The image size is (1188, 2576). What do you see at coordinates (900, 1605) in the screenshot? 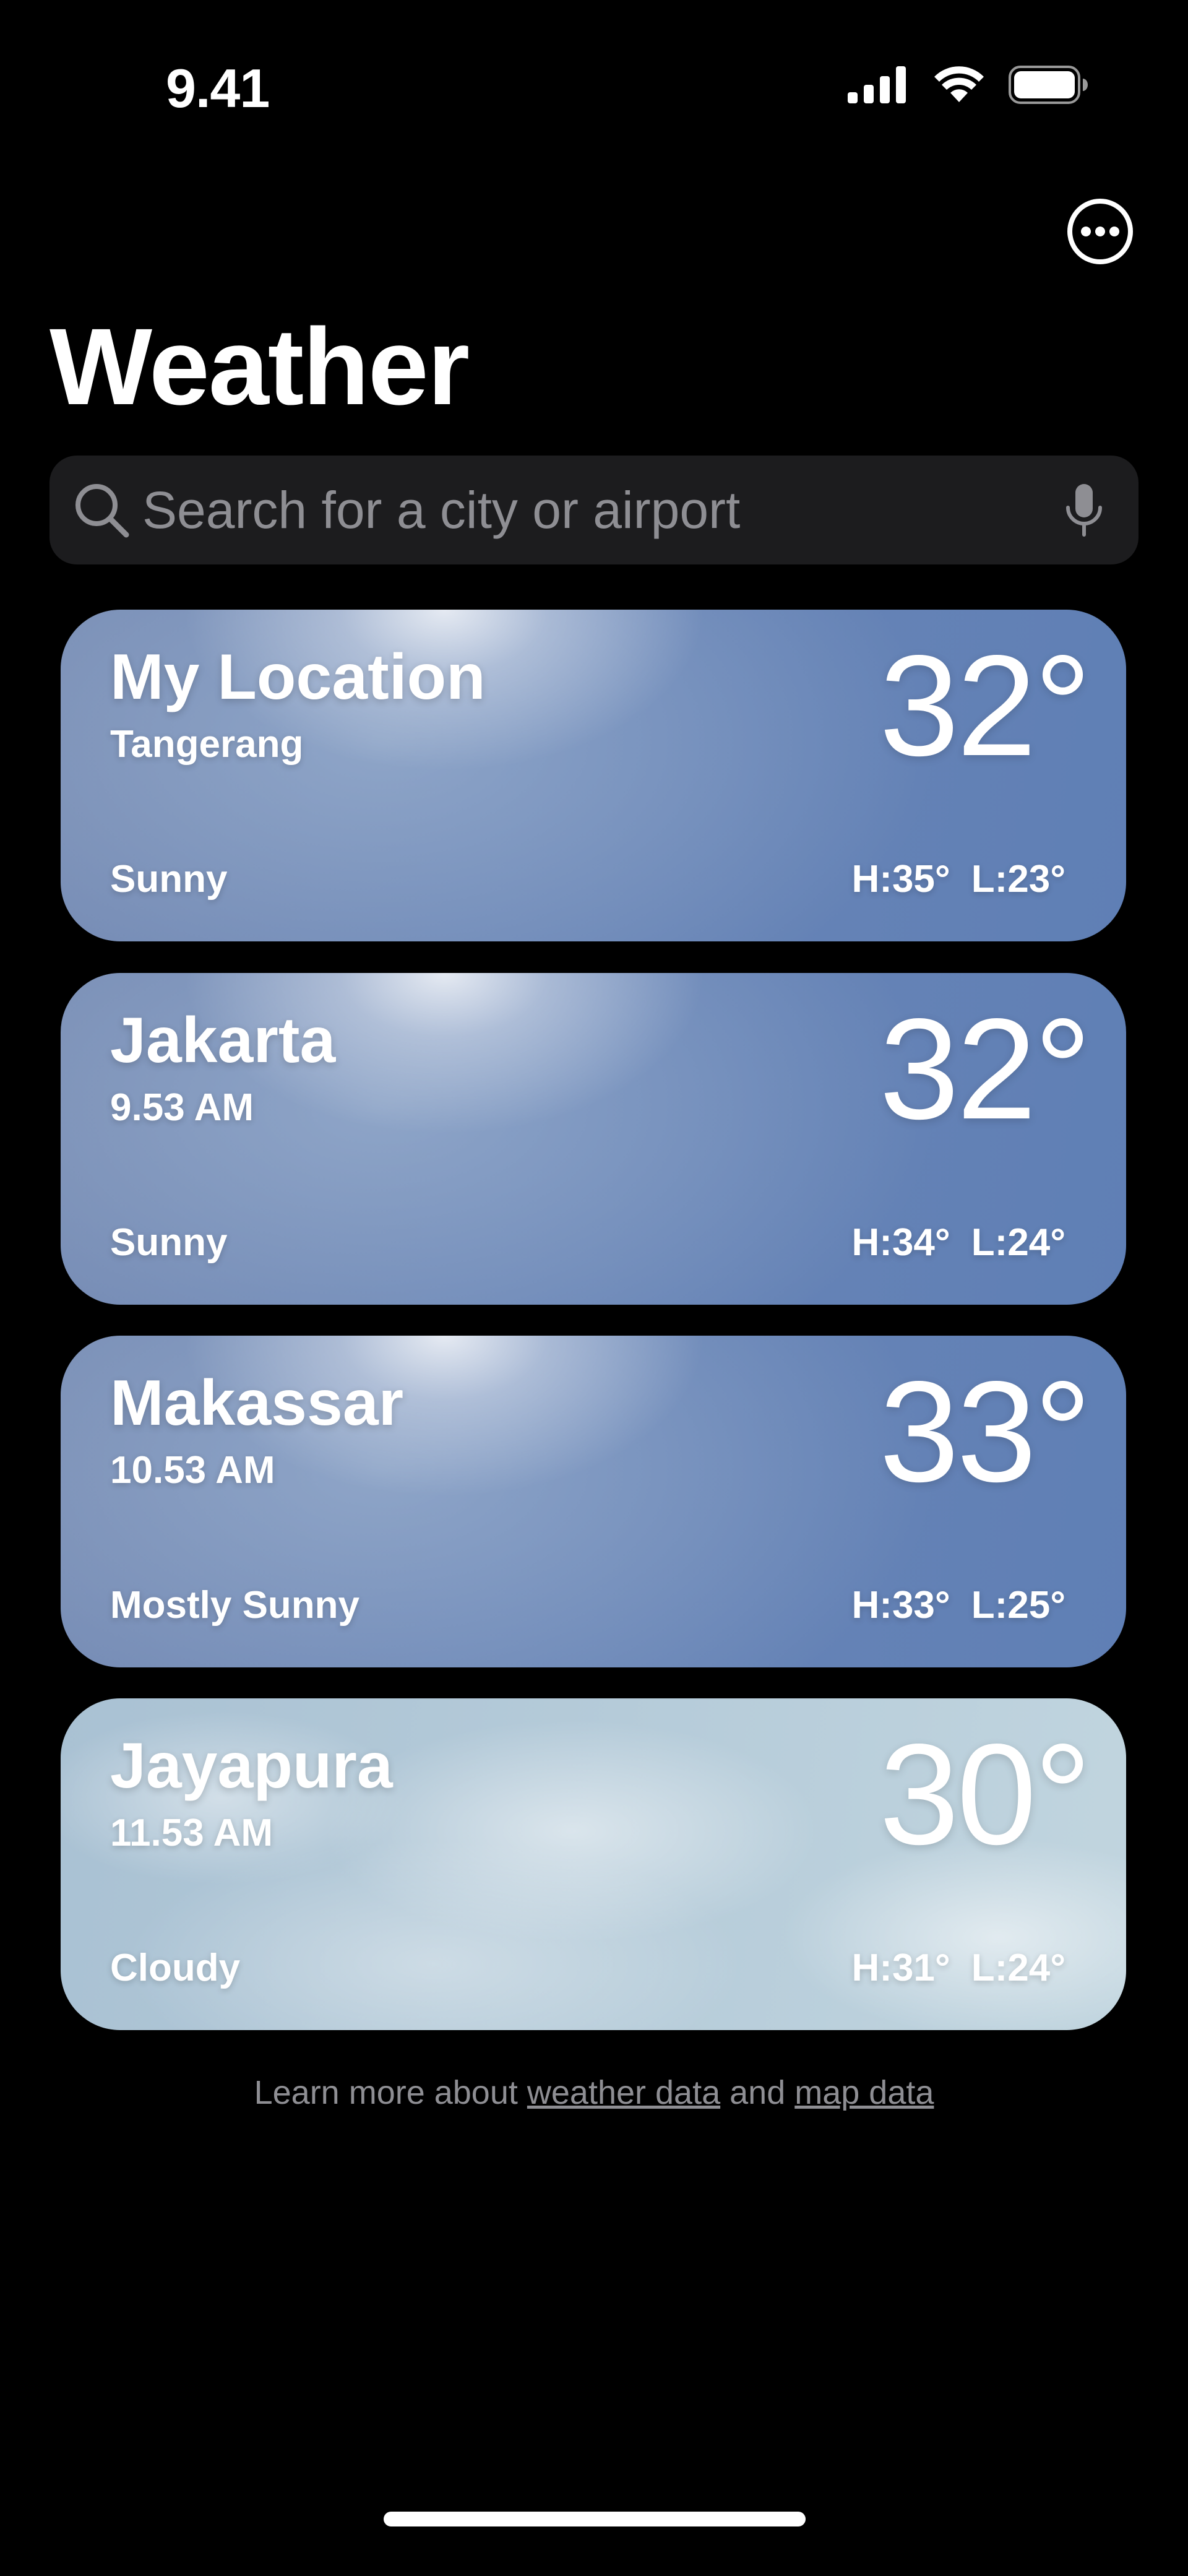
I see `high-temperature: H:33°` at bounding box center [900, 1605].